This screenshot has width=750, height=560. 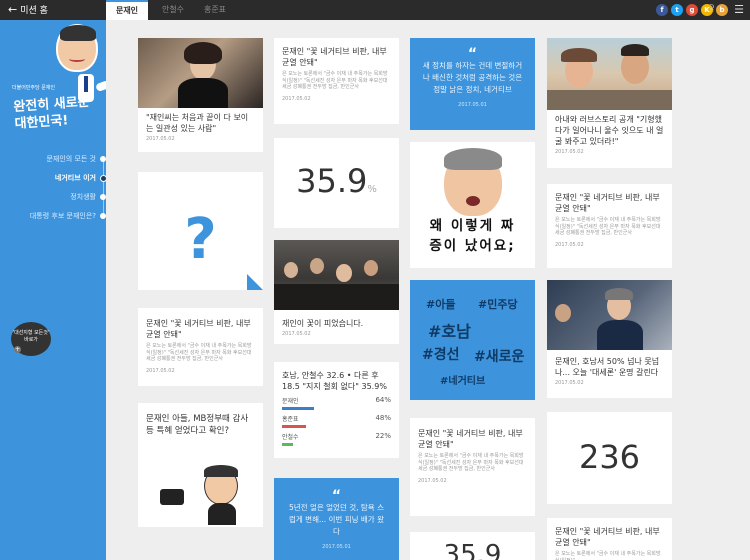 What do you see at coordinates (33, 88) in the screenshot?
I see `sidebar-subtitle: 더불어민주당 문재인` at bounding box center [33, 88].